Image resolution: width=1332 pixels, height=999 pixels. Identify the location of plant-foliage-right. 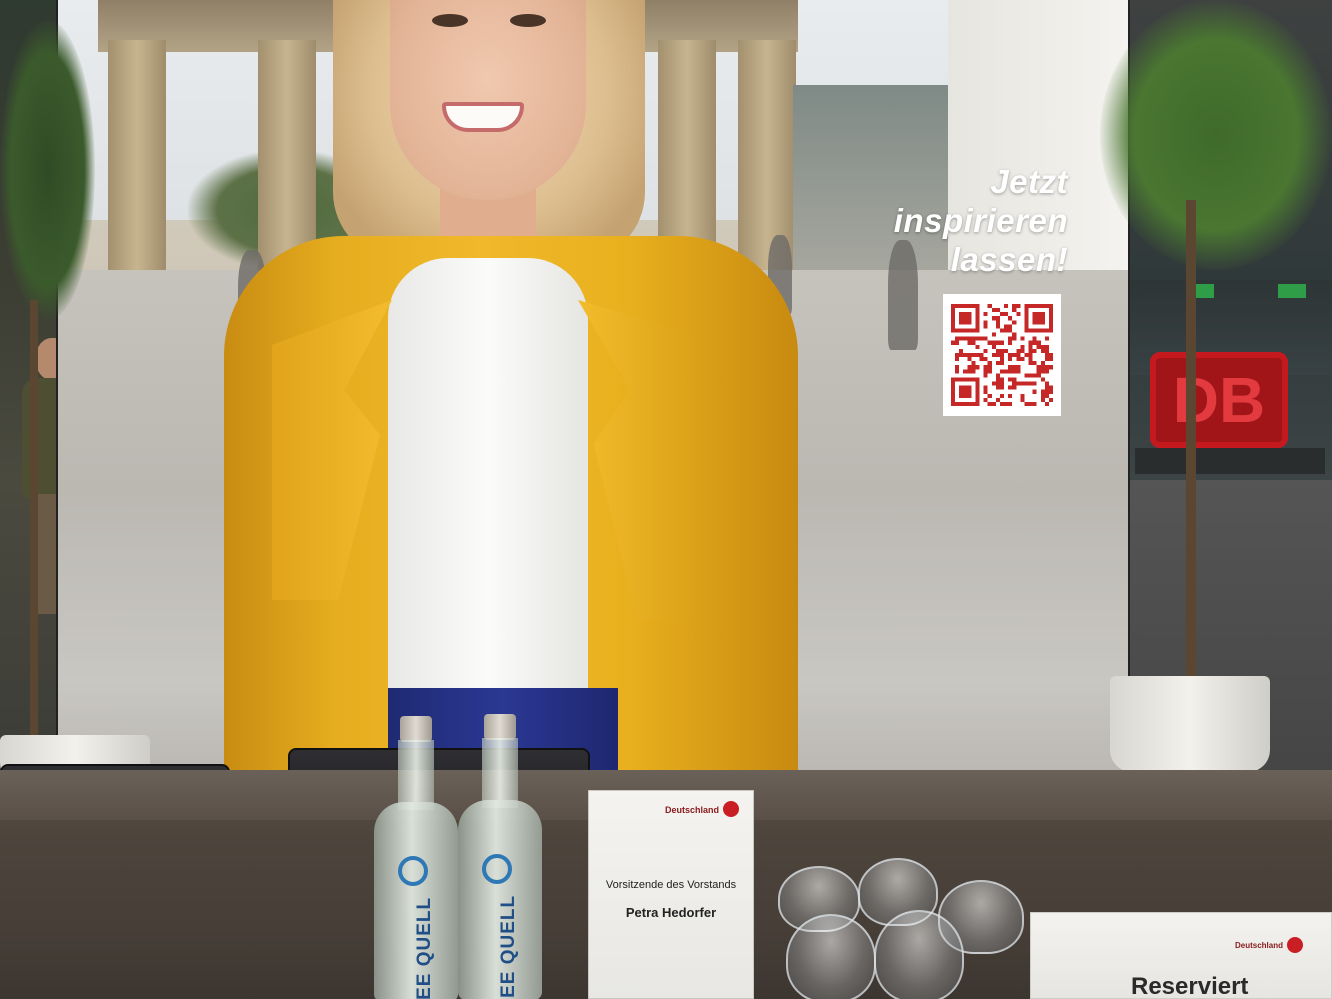
(1216, 135).